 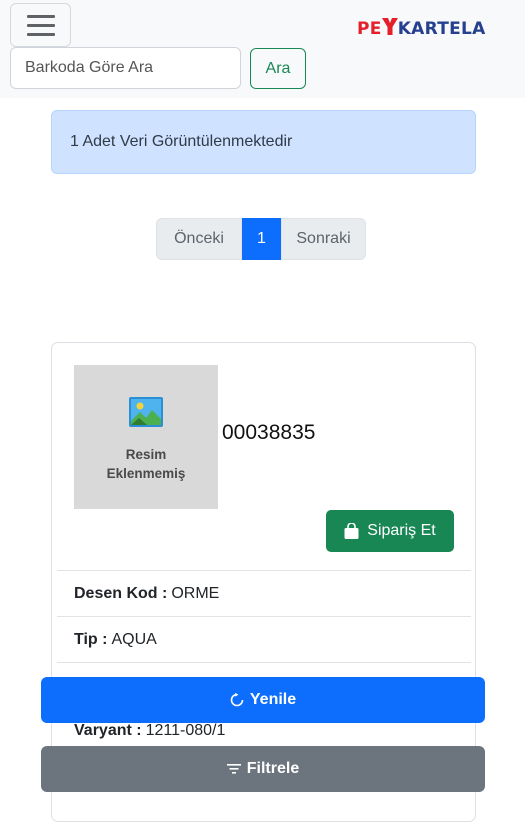 What do you see at coordinates (323, 239) in the screenshot?
I see `next-page-button: Sonraki` at bounding box center [323, 239].